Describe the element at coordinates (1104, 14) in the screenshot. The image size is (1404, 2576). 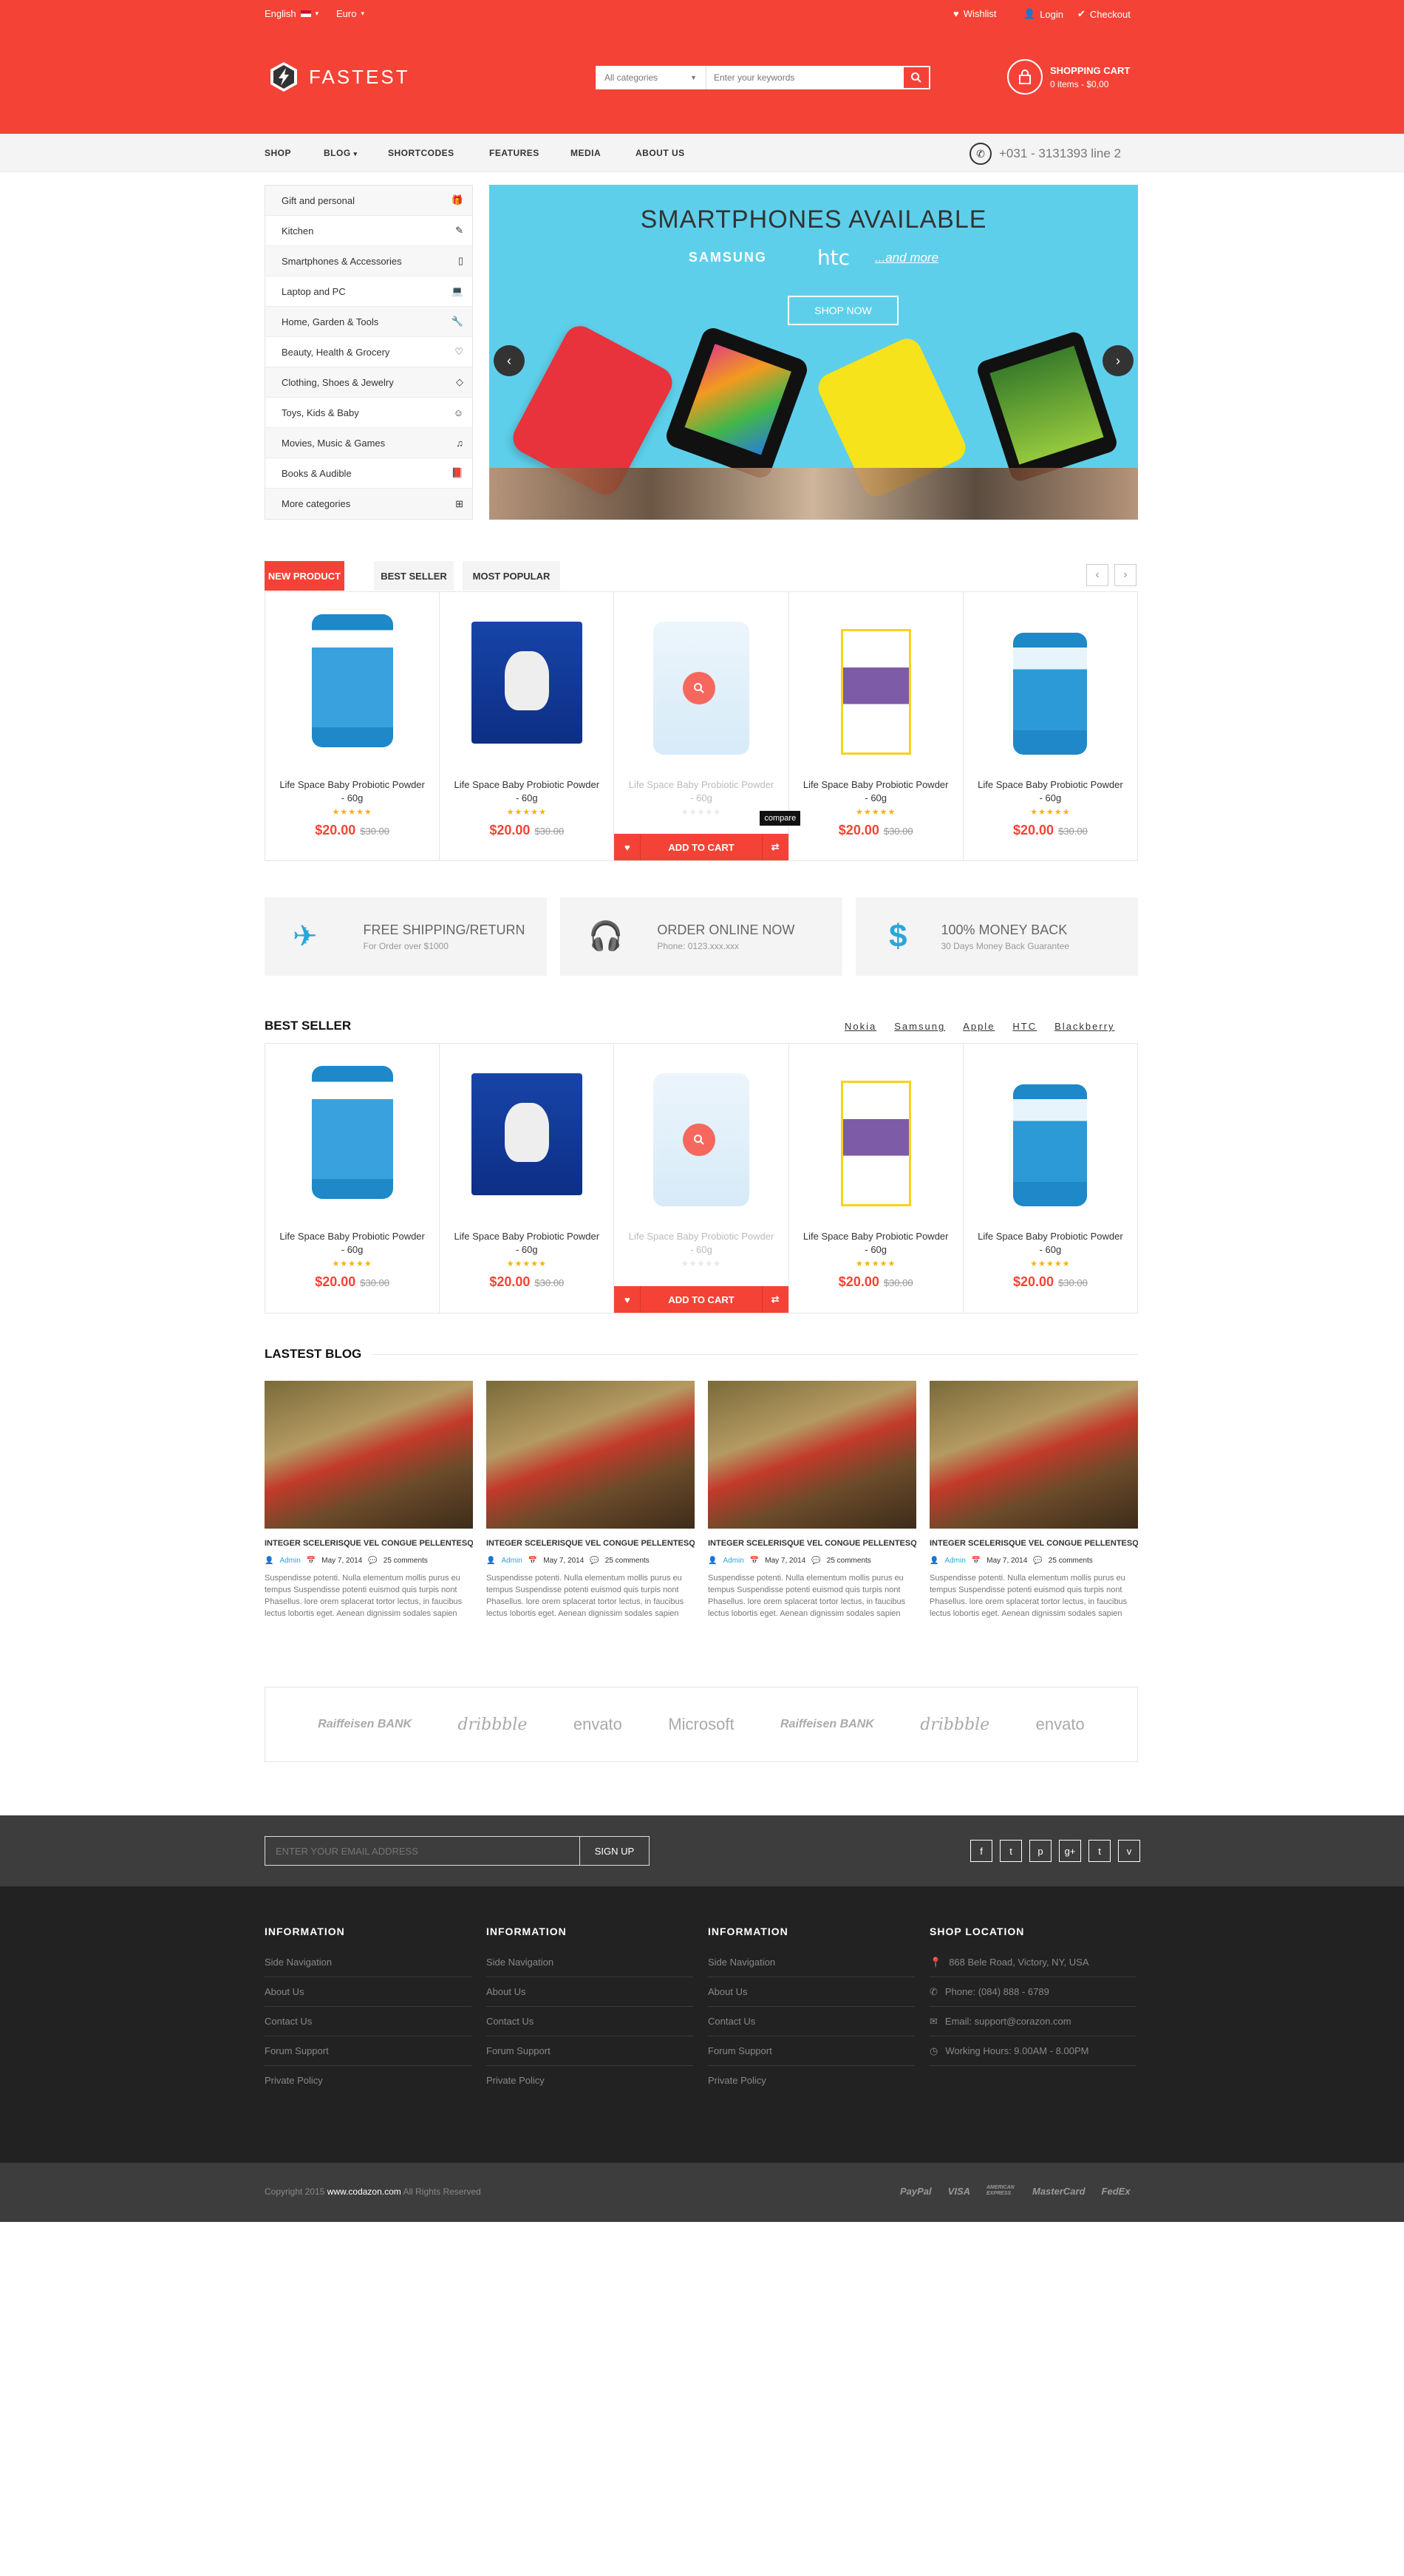
I see `checkout-link: ✔ Checkout` at that location.